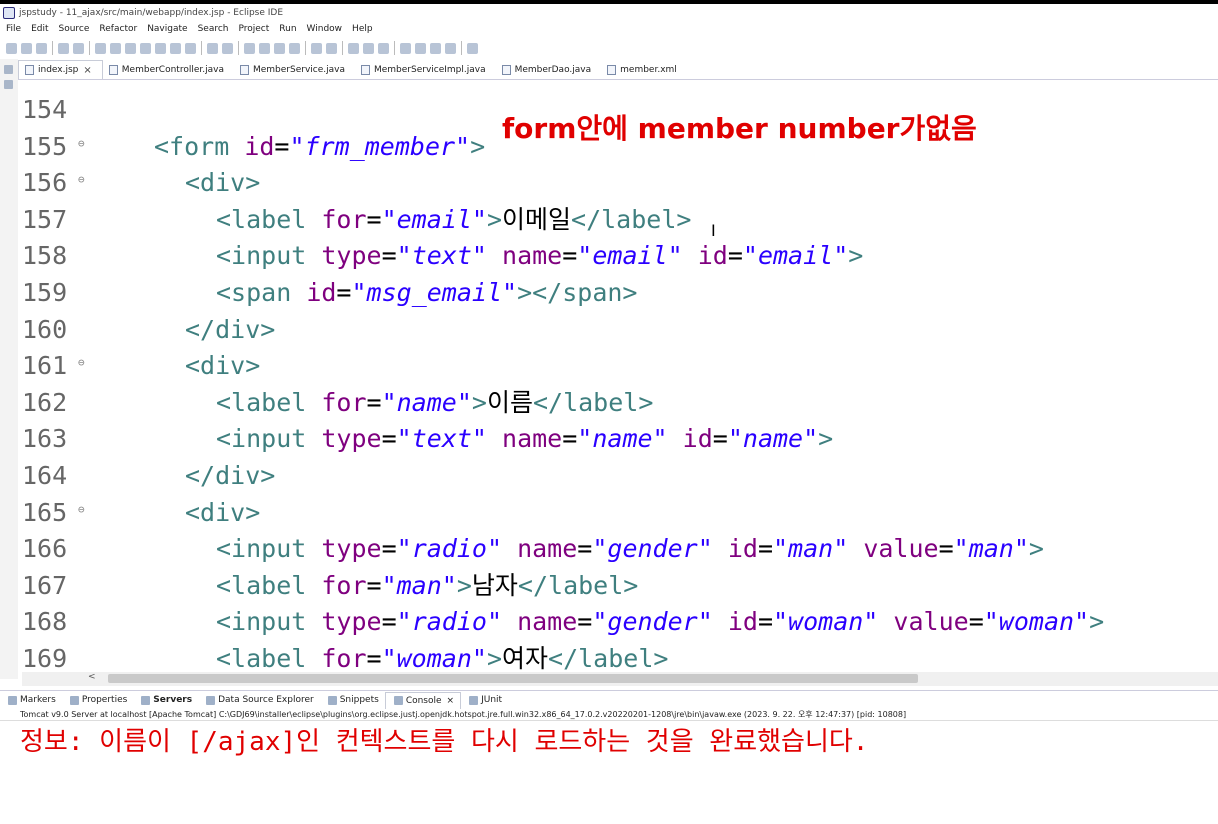  What do you see at coordinates (331, 48) in the screenshot?
I see `new-class-icon` at bounding box center [331, 48].